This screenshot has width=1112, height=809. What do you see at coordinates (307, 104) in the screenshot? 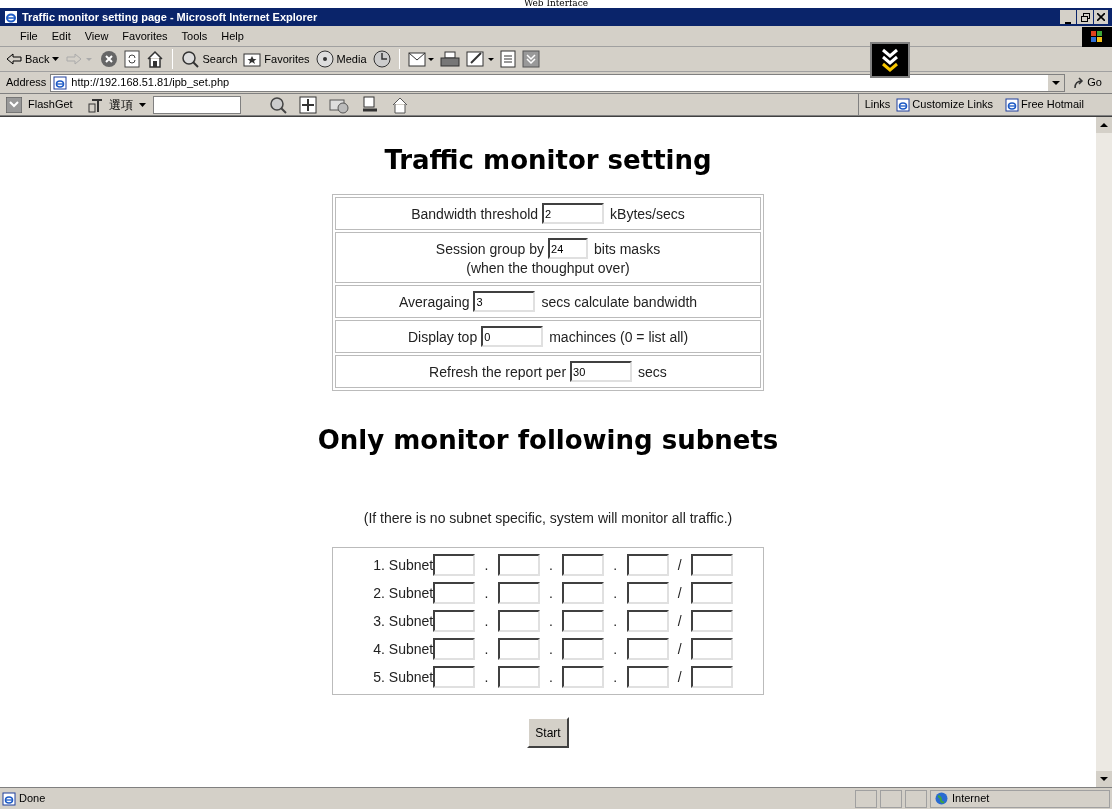
I see `frame-icon` at bounding box center [307, 104].